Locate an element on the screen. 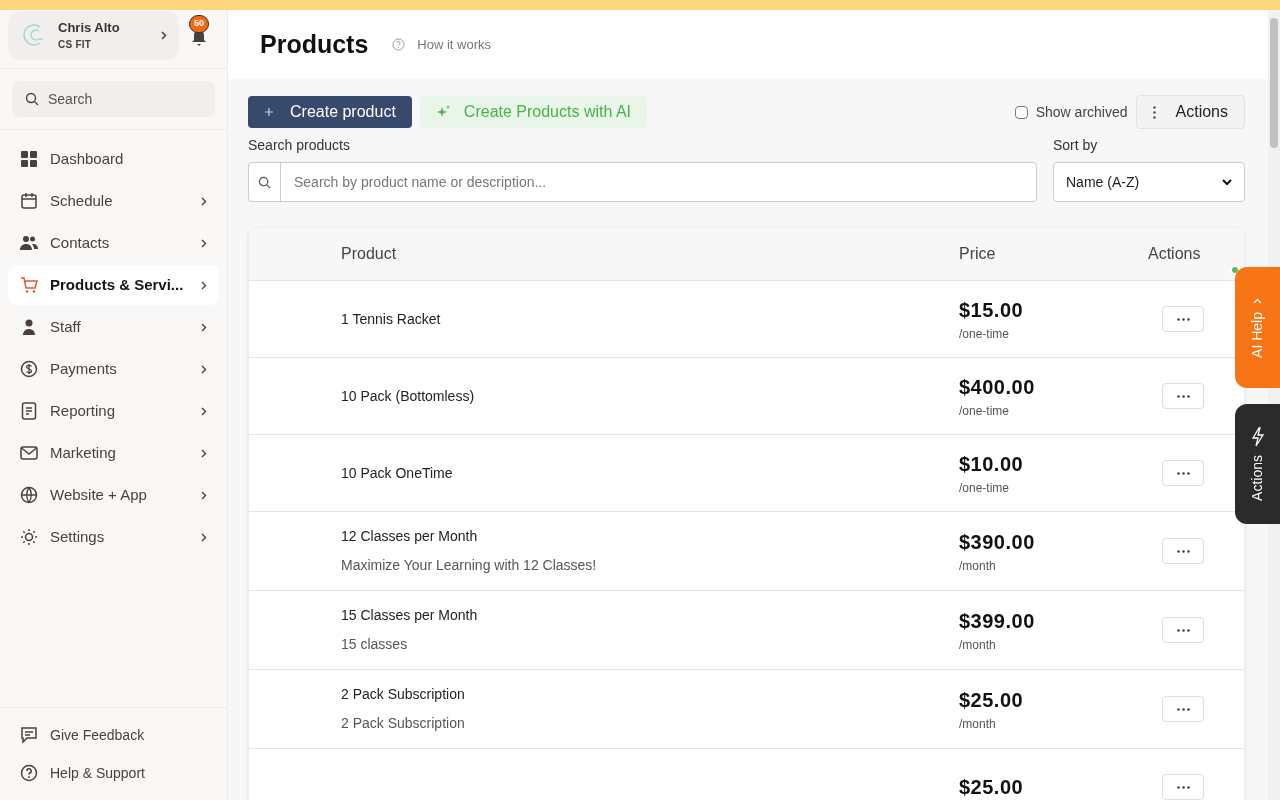  lightning-icon is located at coordinates (1257, 437).